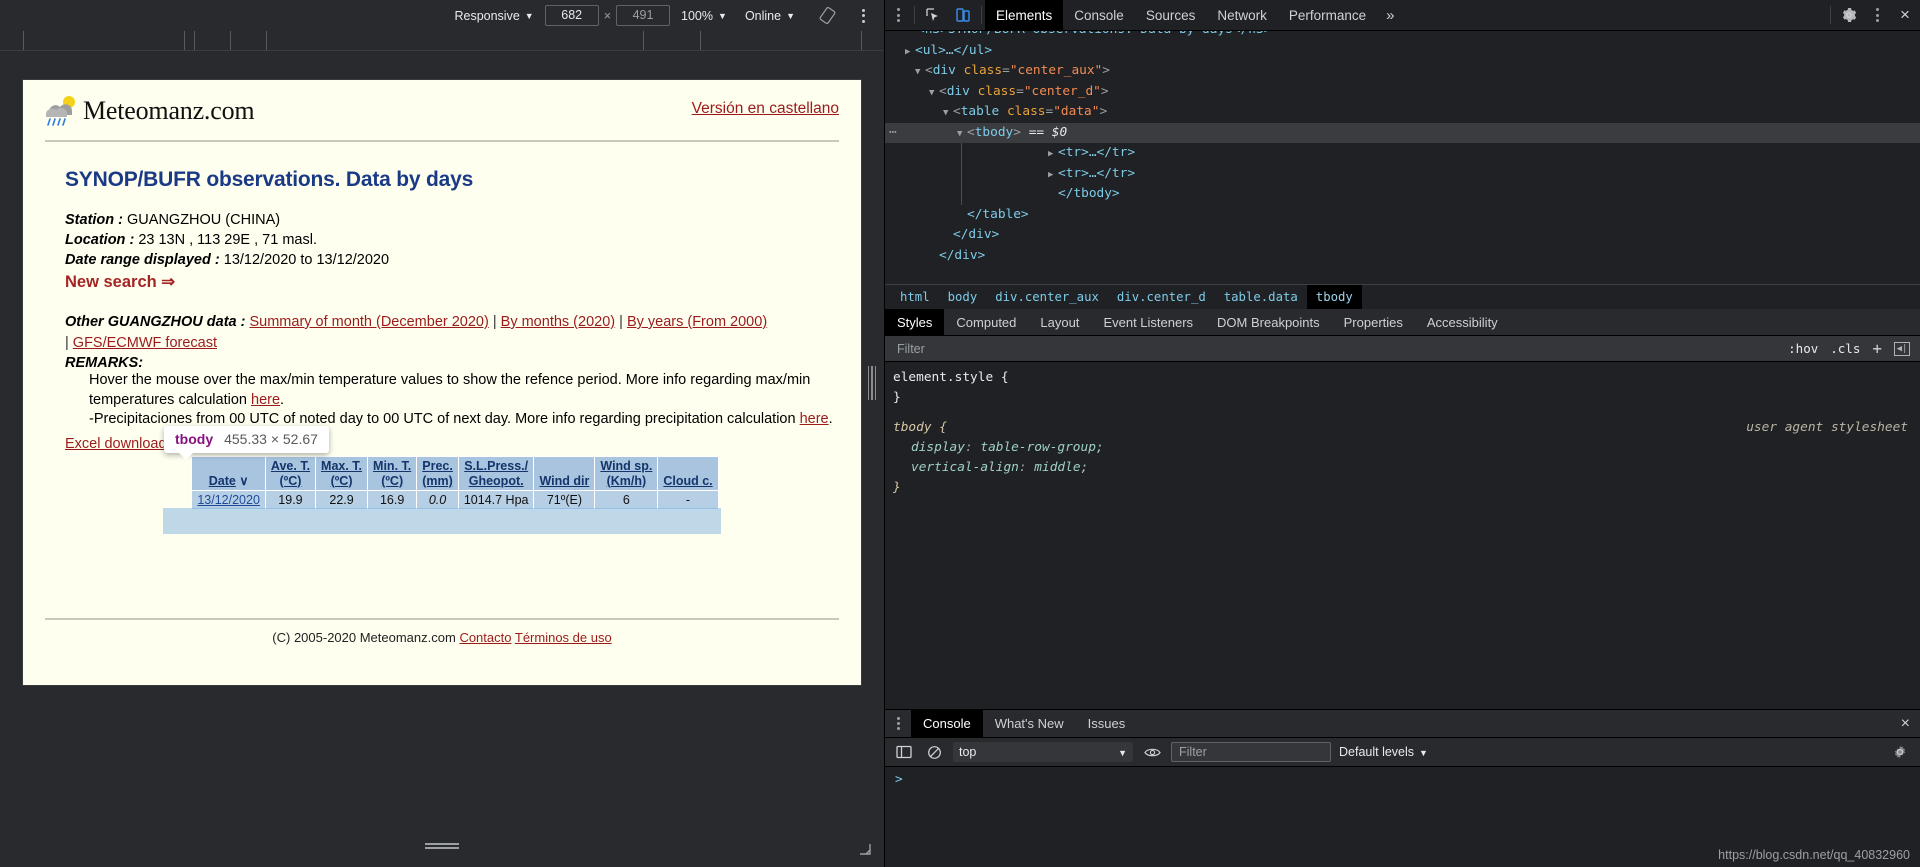 This screenshot has height=867, width=1920. I want to click on new-style-rule-button: +, so click(1877, 348).